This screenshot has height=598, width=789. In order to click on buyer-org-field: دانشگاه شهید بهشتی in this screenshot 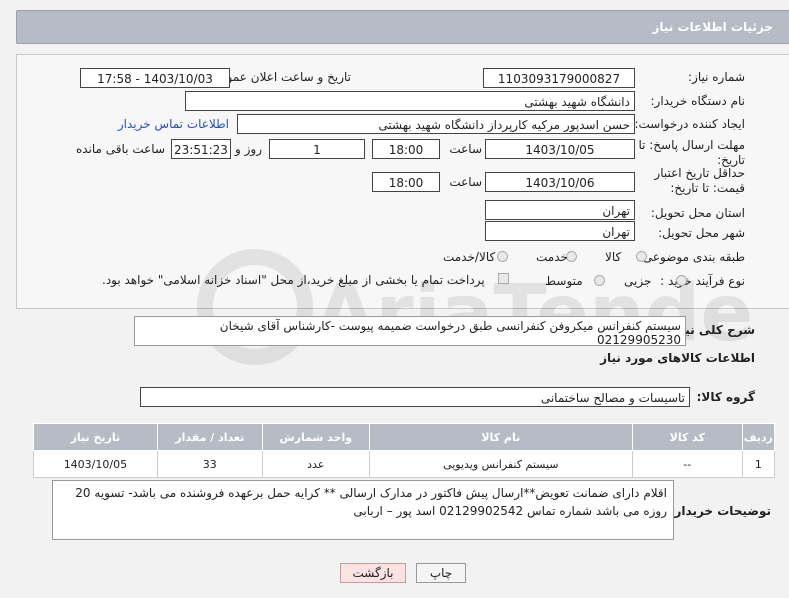, I will do `click(410, 101)`.